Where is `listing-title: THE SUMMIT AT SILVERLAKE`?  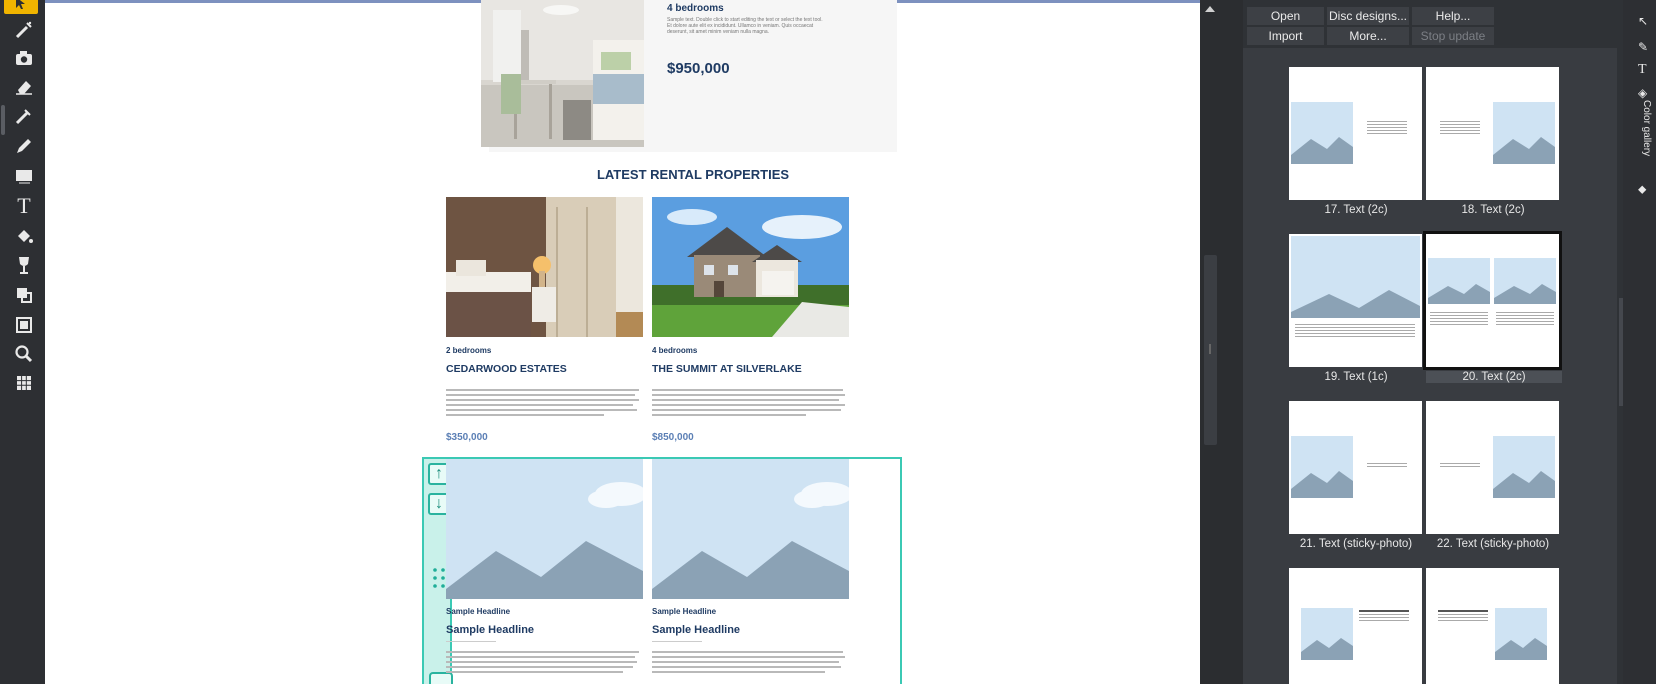 listing-title: THE SUMMIT AT SILVERLAKE is located at coordinates (727, 369).